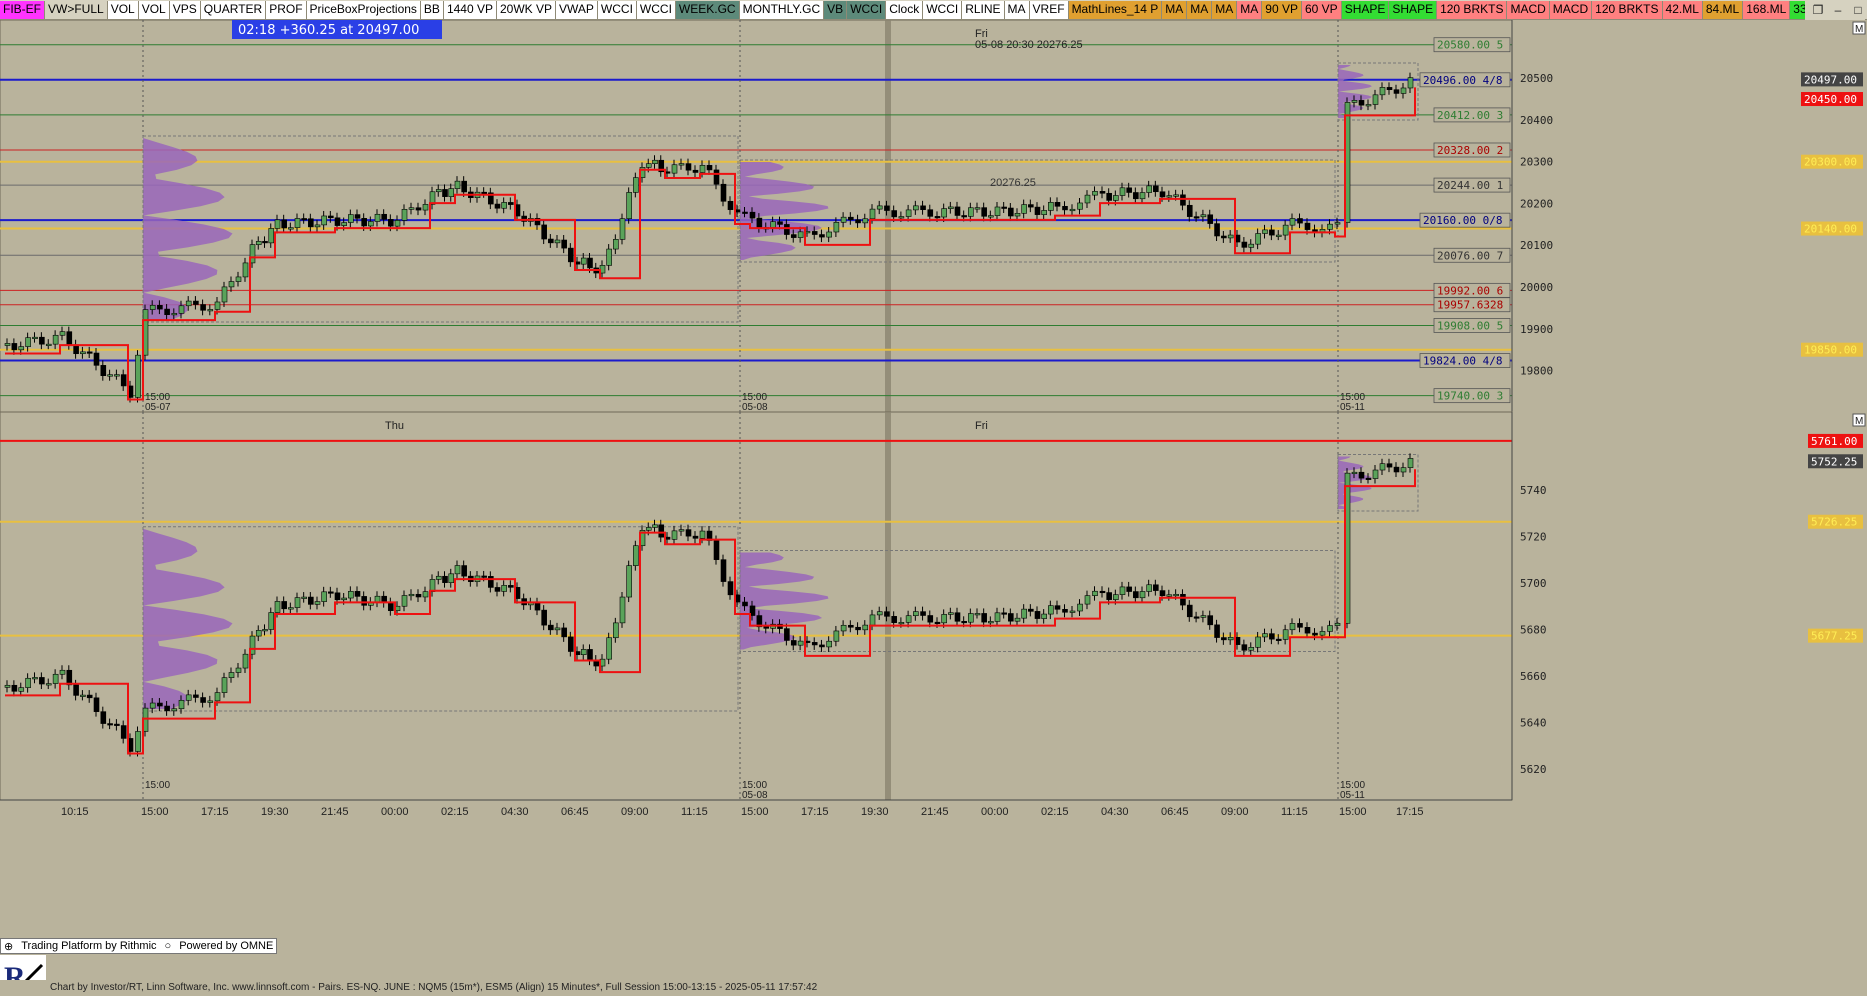 The width and height of the screenshot is (1867, 996). I want to click on minimize-icon: –, so click(1838, 10).